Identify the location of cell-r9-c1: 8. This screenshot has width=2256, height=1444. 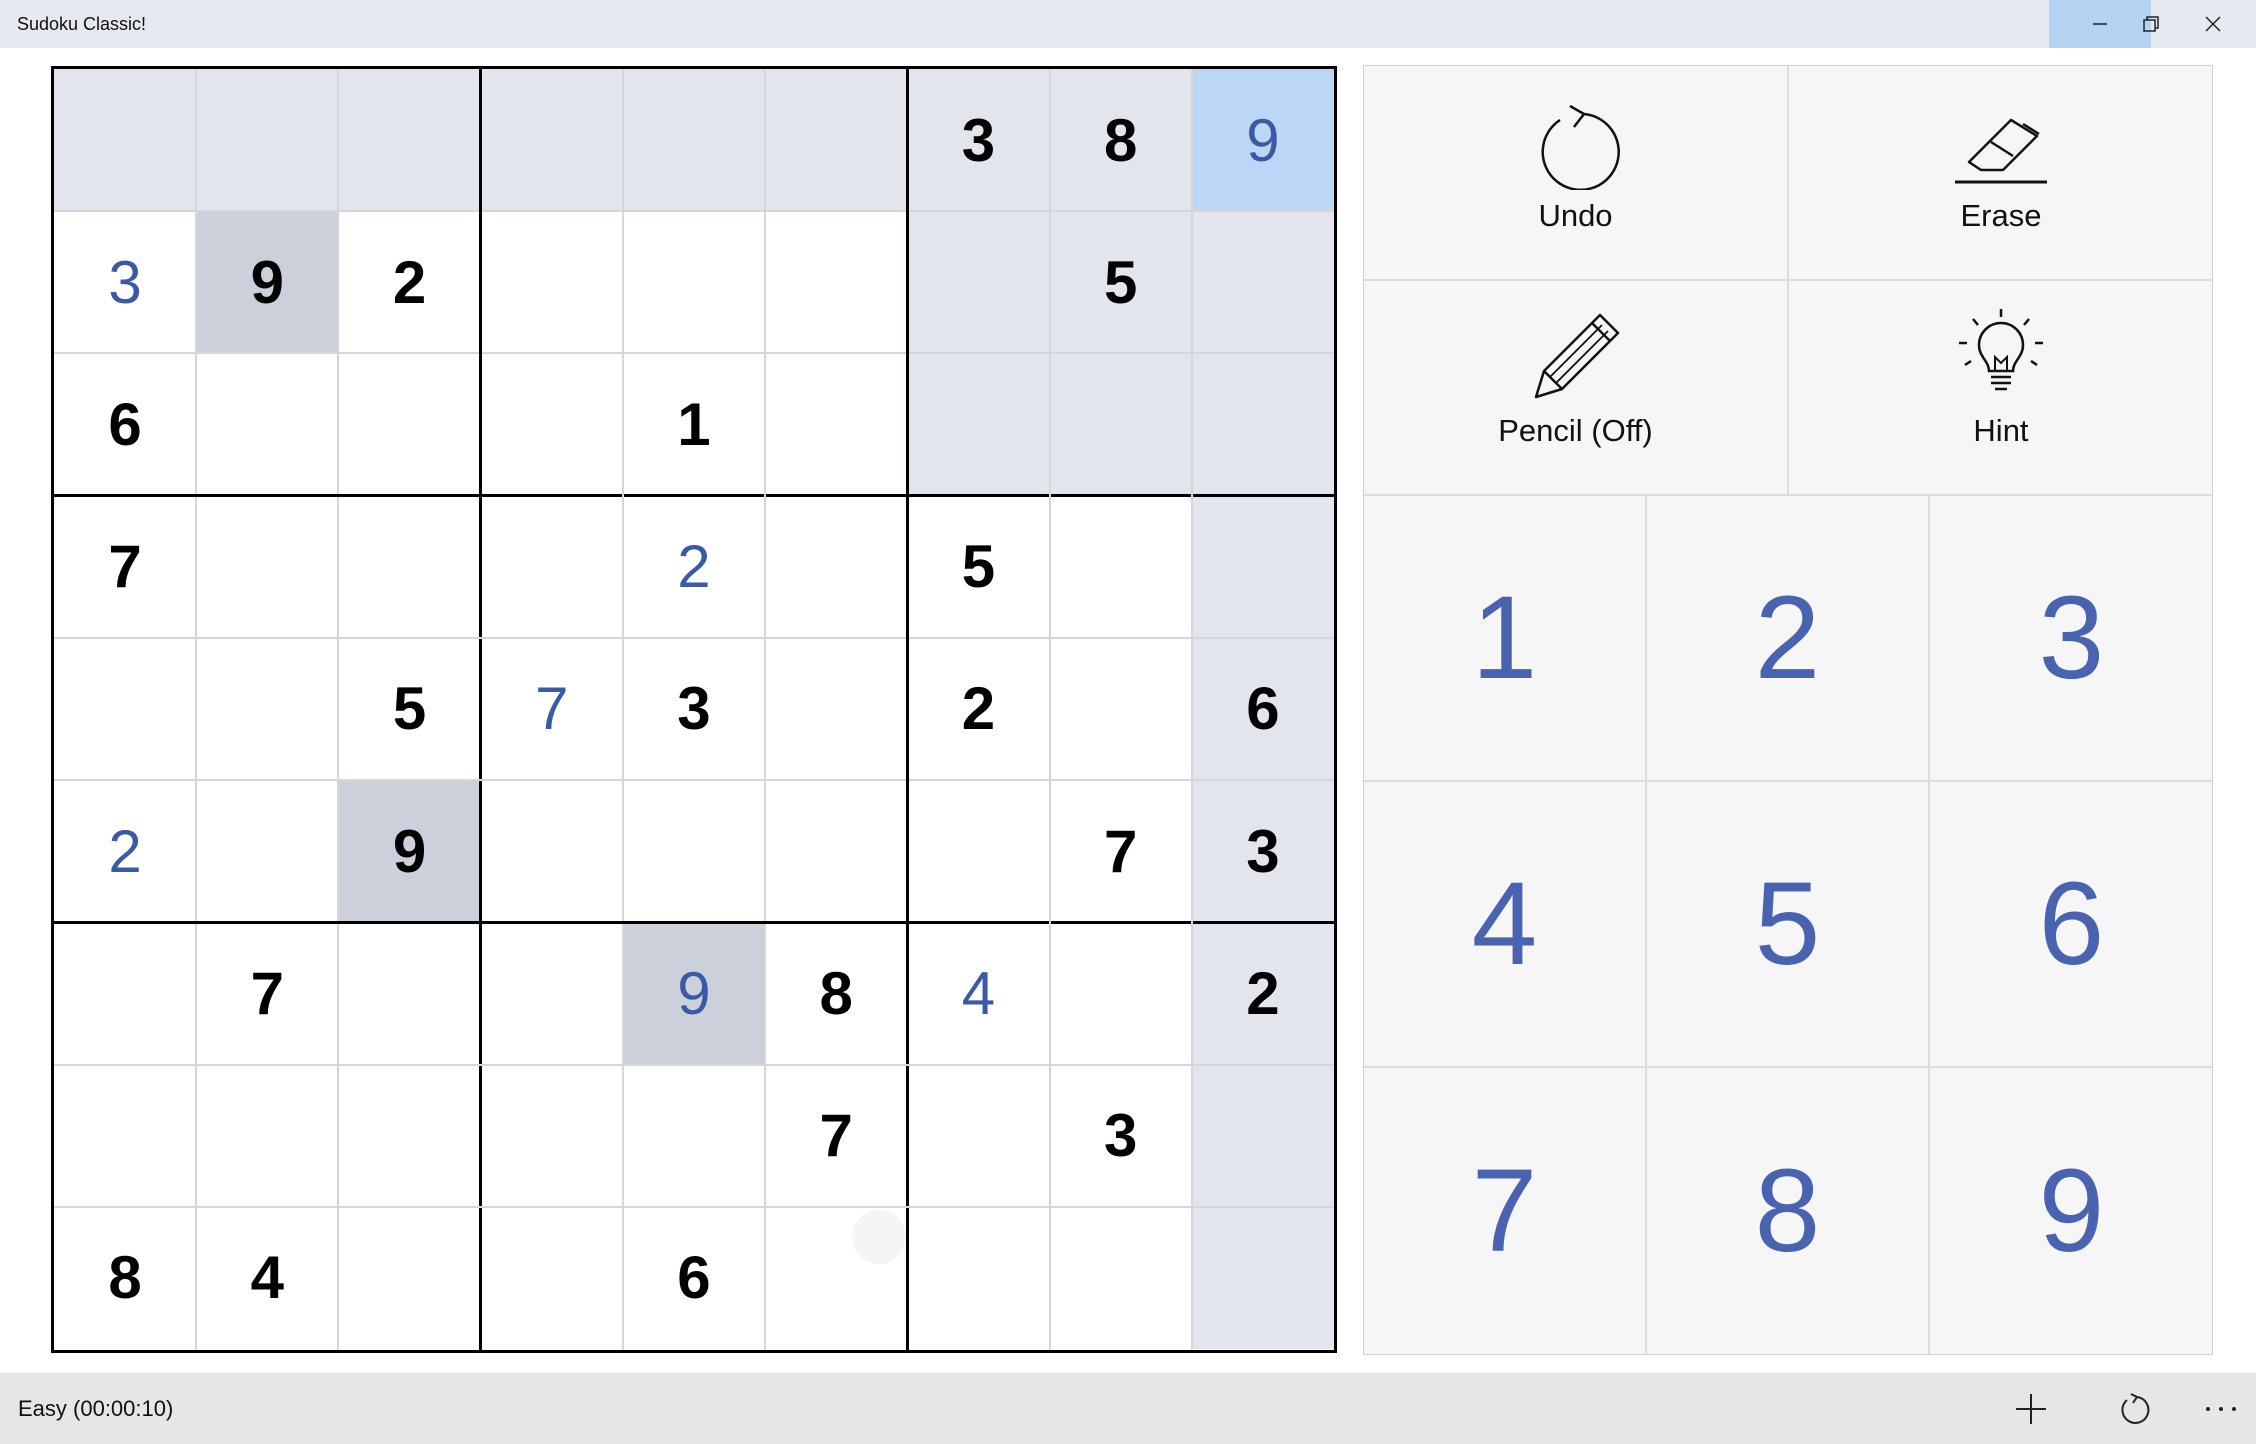
(125, 1278).